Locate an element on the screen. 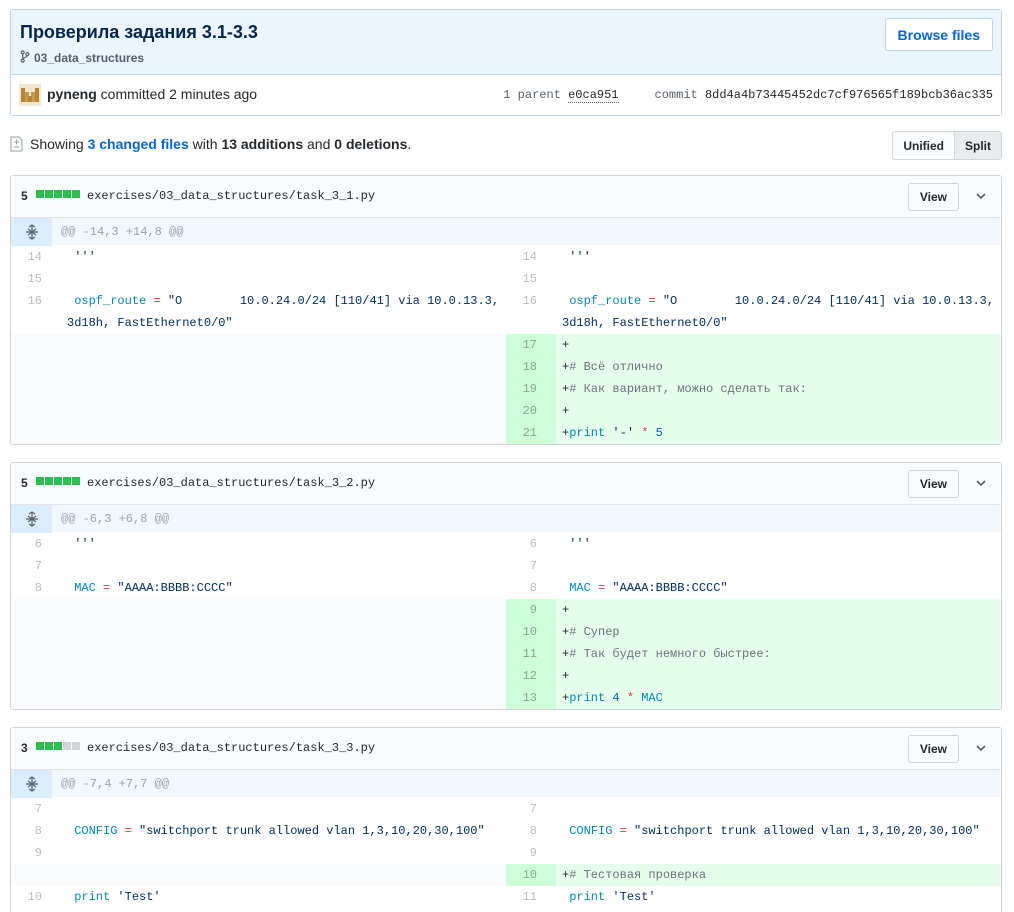 The height and width of the screenshot is (912, 1014). code-right: MAC = "AAAA:BBBB:CCCC" is located at coordinates (648, 588).